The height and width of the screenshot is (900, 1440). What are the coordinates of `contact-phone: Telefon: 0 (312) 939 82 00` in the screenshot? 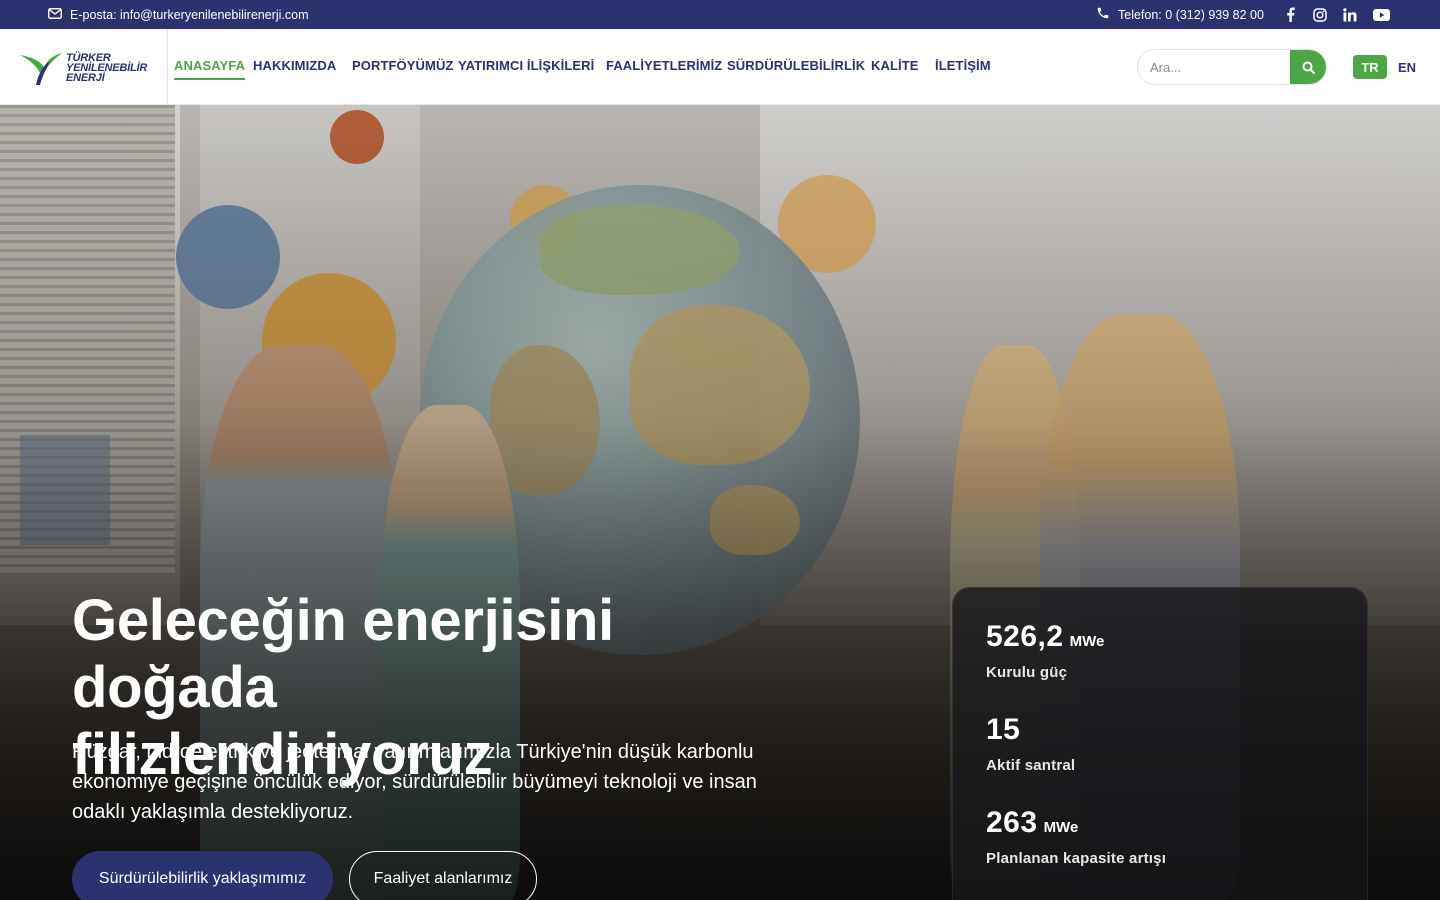 It's located at (1180, 14).